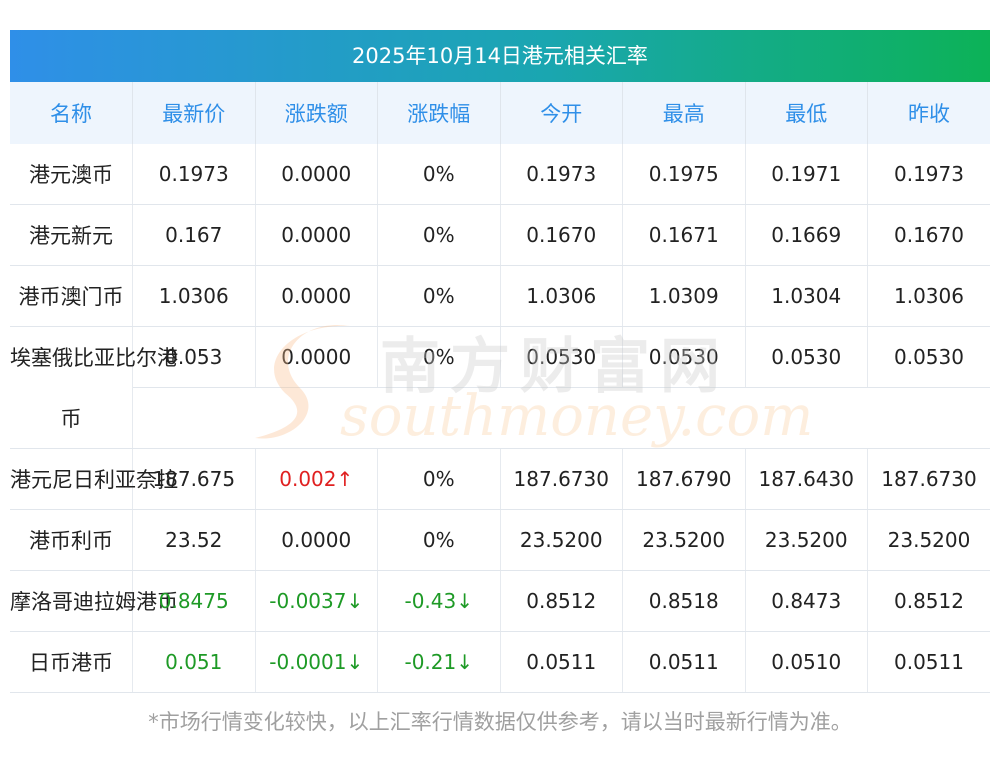 The image size is (1000, 757). Describe the element at coordinates (94, 479) in the screenshot. I see `currency-name: 港元尼日利亚奈拉` at that location.